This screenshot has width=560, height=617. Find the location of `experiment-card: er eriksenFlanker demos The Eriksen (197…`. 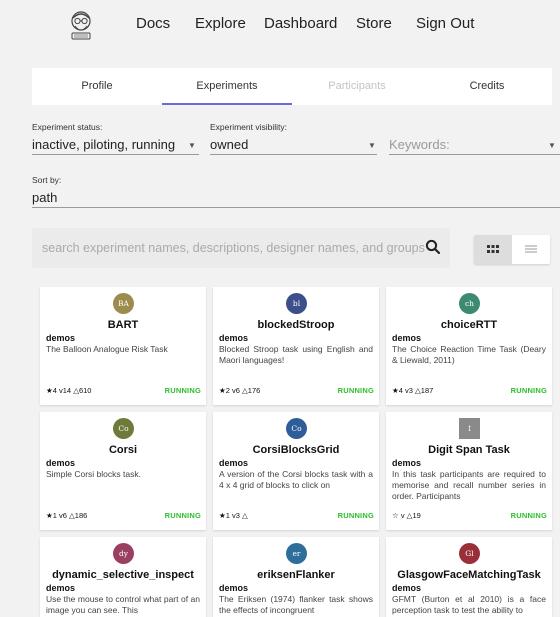

experiment-card: er eriksenFlanker demos The Eriksen (197… is located at coordinates (296, 577).